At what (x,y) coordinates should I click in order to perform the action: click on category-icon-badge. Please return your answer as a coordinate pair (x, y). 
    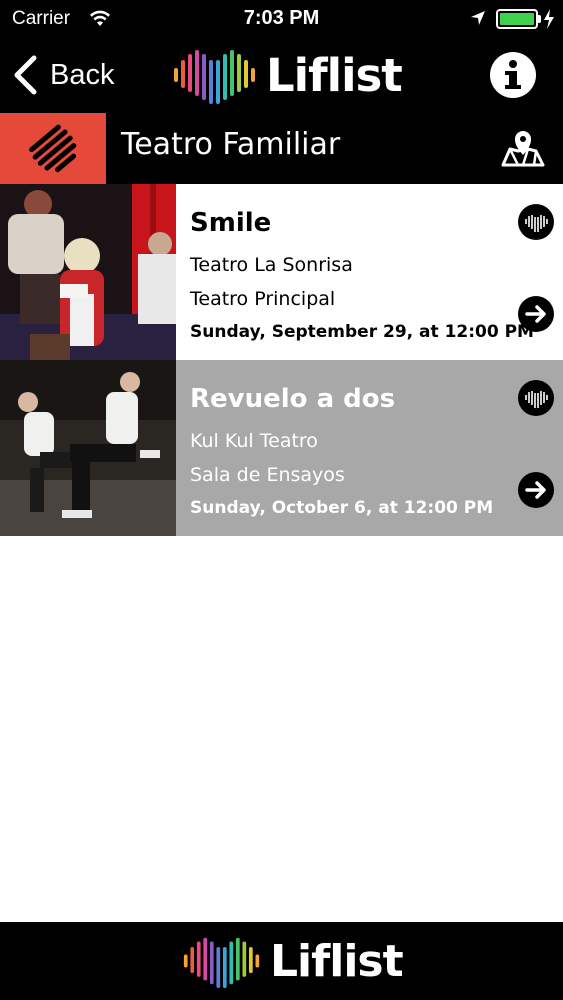
    Looking at the image, I should click on (53, 148).